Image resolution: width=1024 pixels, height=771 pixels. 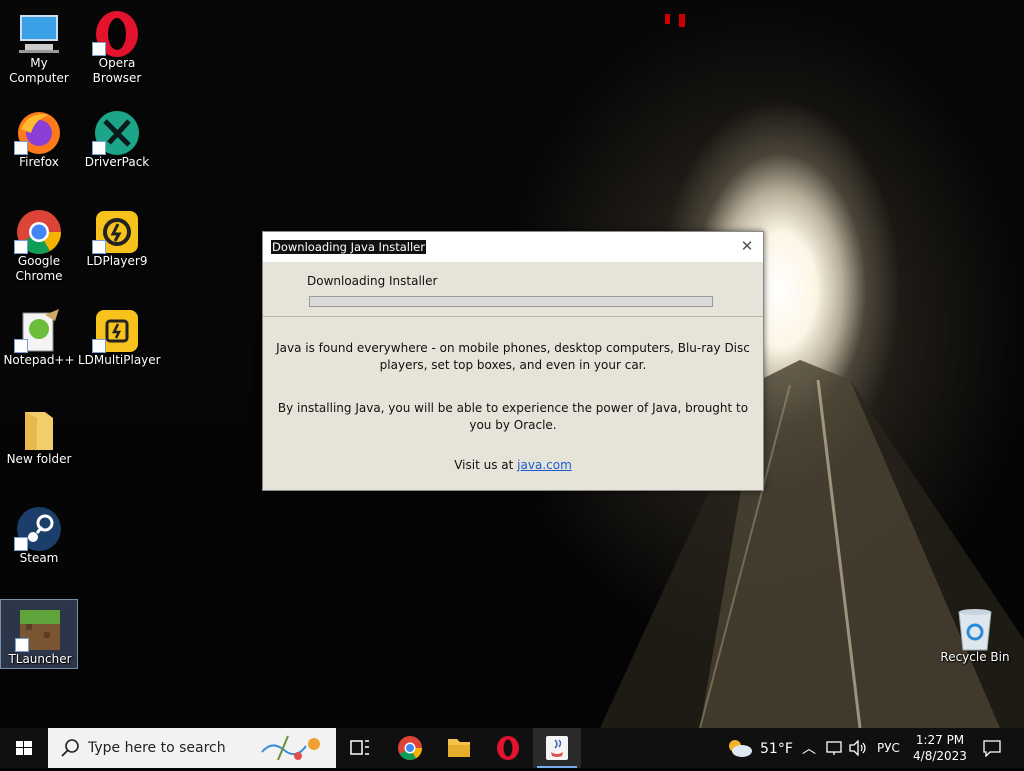 I want to click on volume-icon, so click(x=858, y=748).